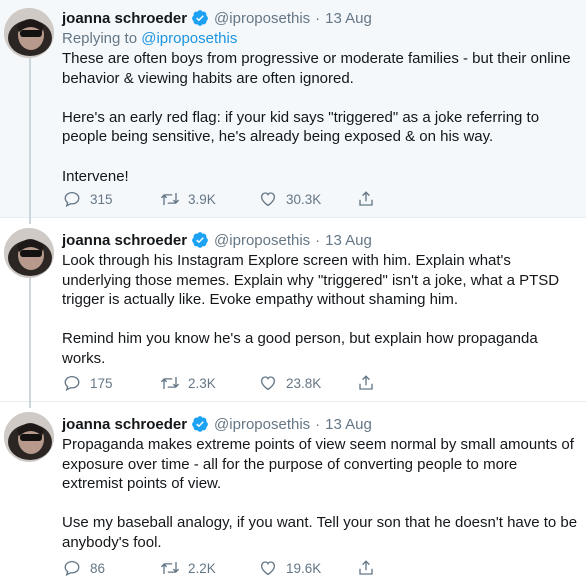 Image resolution: width=586 pixels, height=585 pixels. I want to click on reply-button: 175, so click(111, 383).